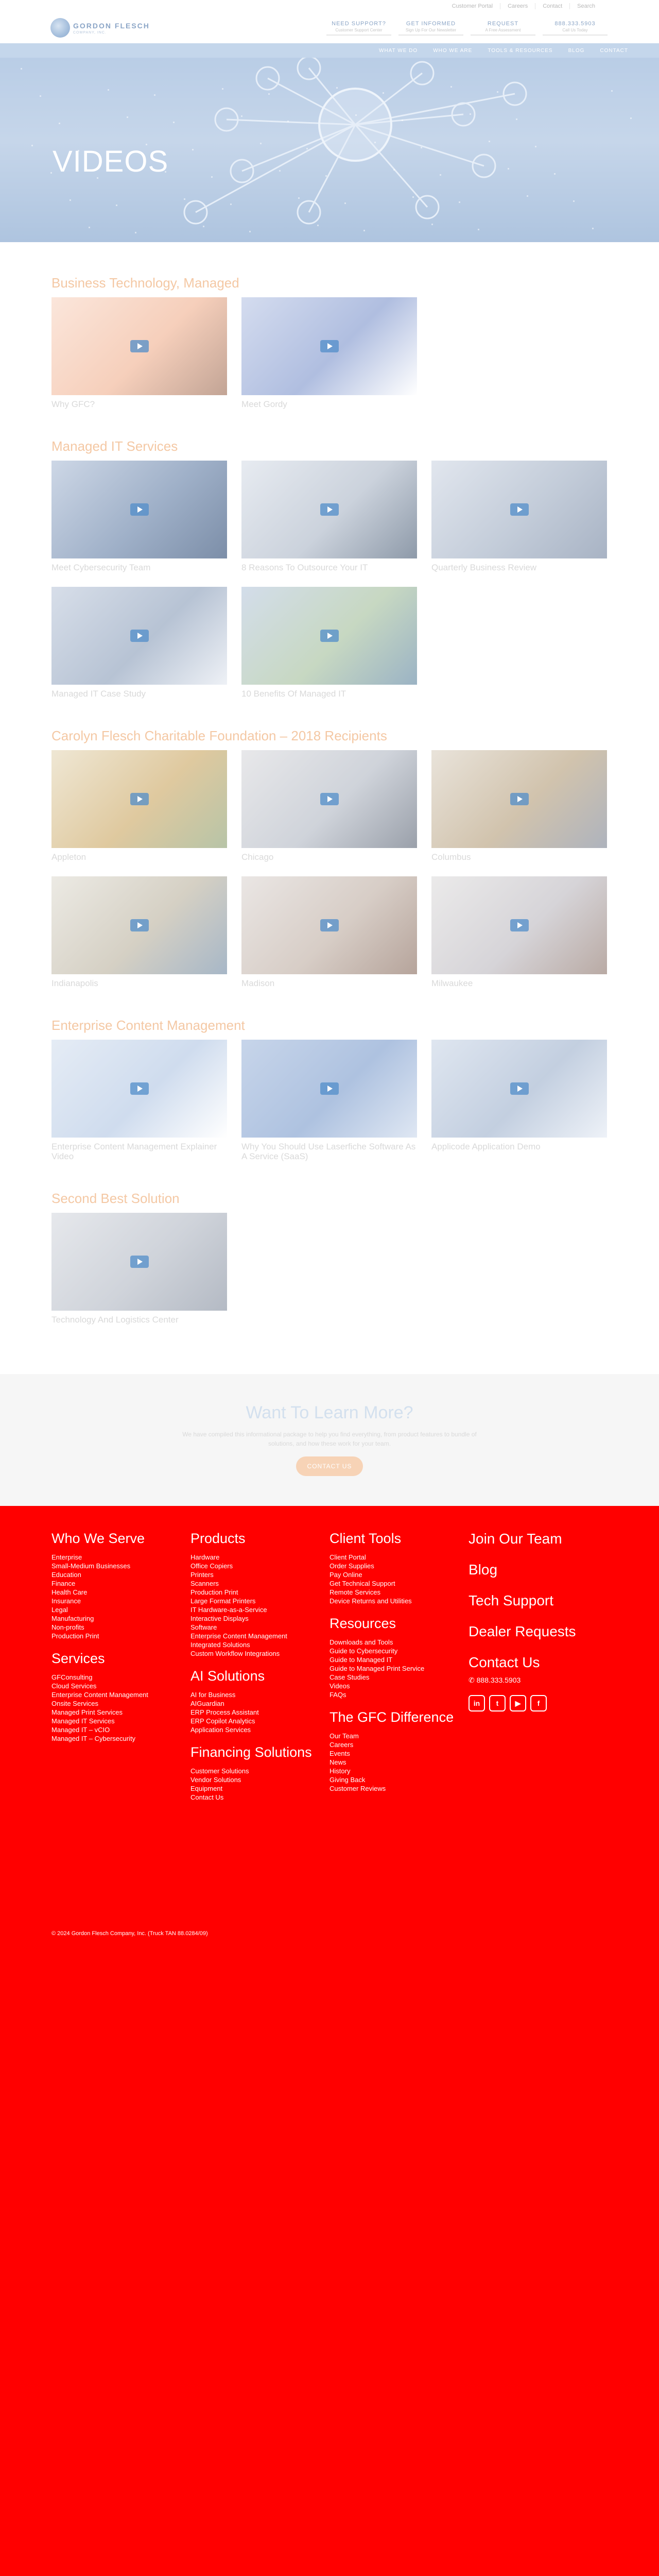 This screenshot has height=2576, width=659. What do you see at coordinates (400, 1788) in the screenshot?
I see `footer-link: Customer Reviews` at bounding box center [400, 1788].